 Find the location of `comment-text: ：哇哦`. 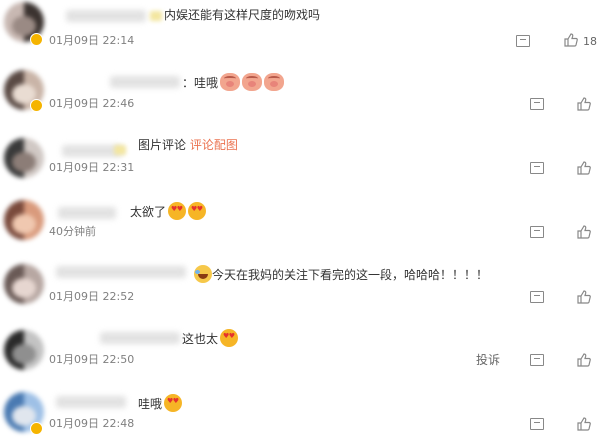

comment-text: ：哇哦 is located at coordinates (233, 82).